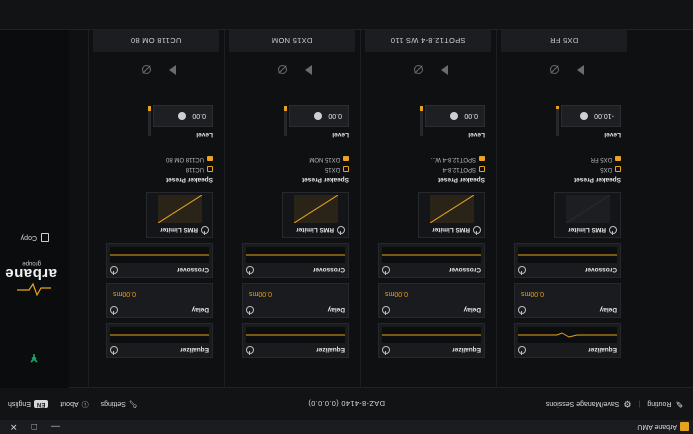 The height and width of the screenshot is (434, 693). What do you see at coordinates (35, 237) in the screenshot?
I see `copy-button: Copy` at bounding box center [35, 237].